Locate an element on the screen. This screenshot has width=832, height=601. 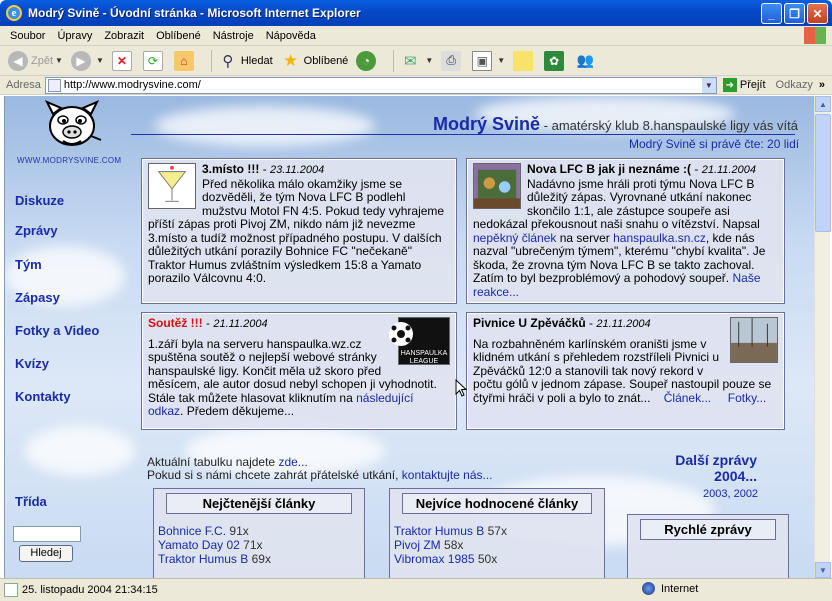
nav-item-discussion: Diskuze is located at coordinates (39, 200).